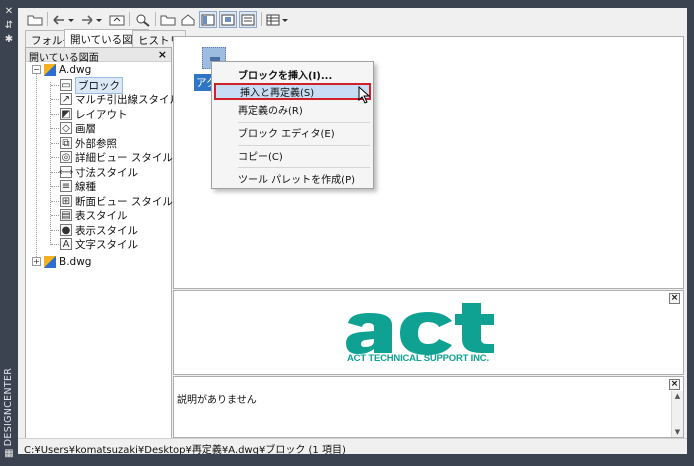  What do you see at coordinates (162, 54) in the screenshot?
I see `tree-close-button: ×` at bounding box center [162, 54].